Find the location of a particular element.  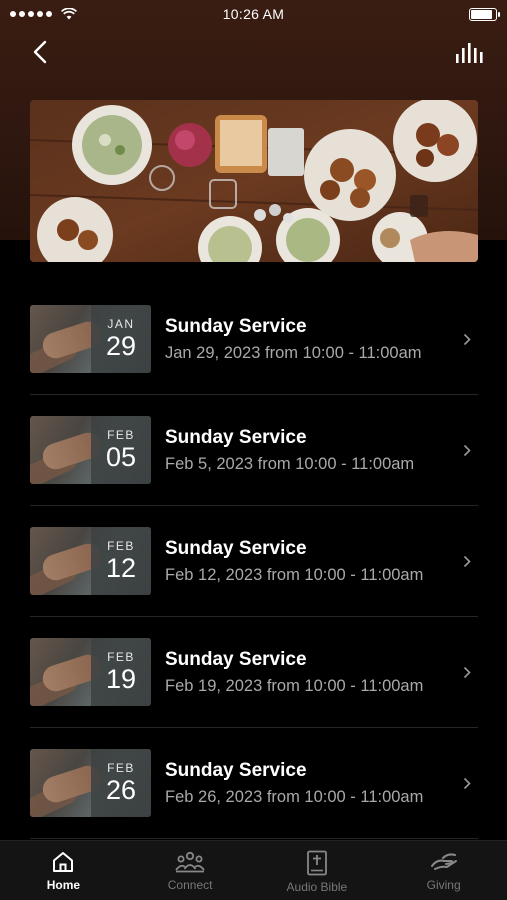

tab-bar: Home Connect Audio Bible Giving is located at coordinates (253, 870).